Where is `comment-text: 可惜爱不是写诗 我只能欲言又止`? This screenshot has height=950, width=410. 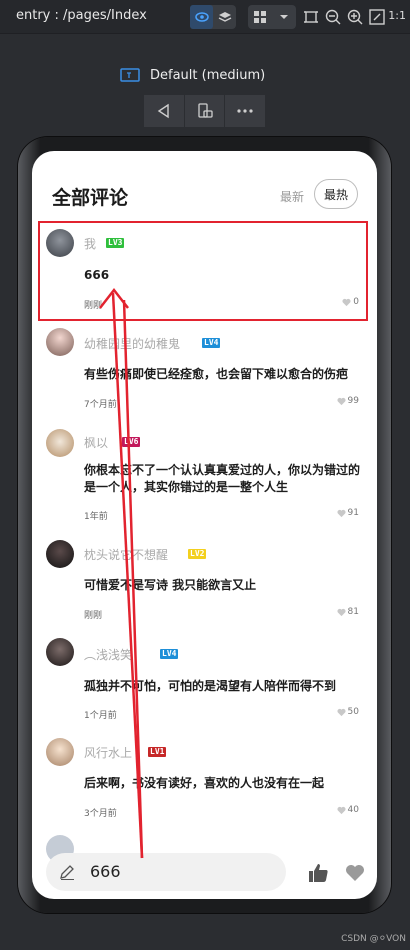
comment-text: 可惜爱不是写诗 我只能欲言又止 is located at coordinates (170, 585).